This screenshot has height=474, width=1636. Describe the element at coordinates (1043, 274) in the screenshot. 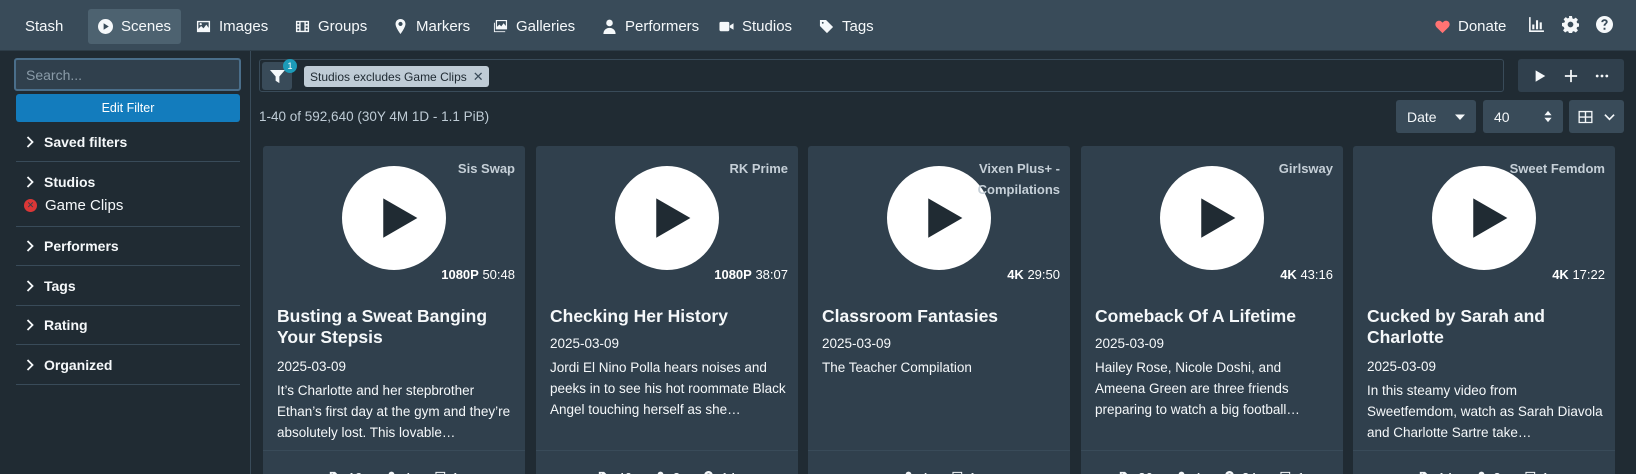

I see `duration-label: 29:50` at that location.